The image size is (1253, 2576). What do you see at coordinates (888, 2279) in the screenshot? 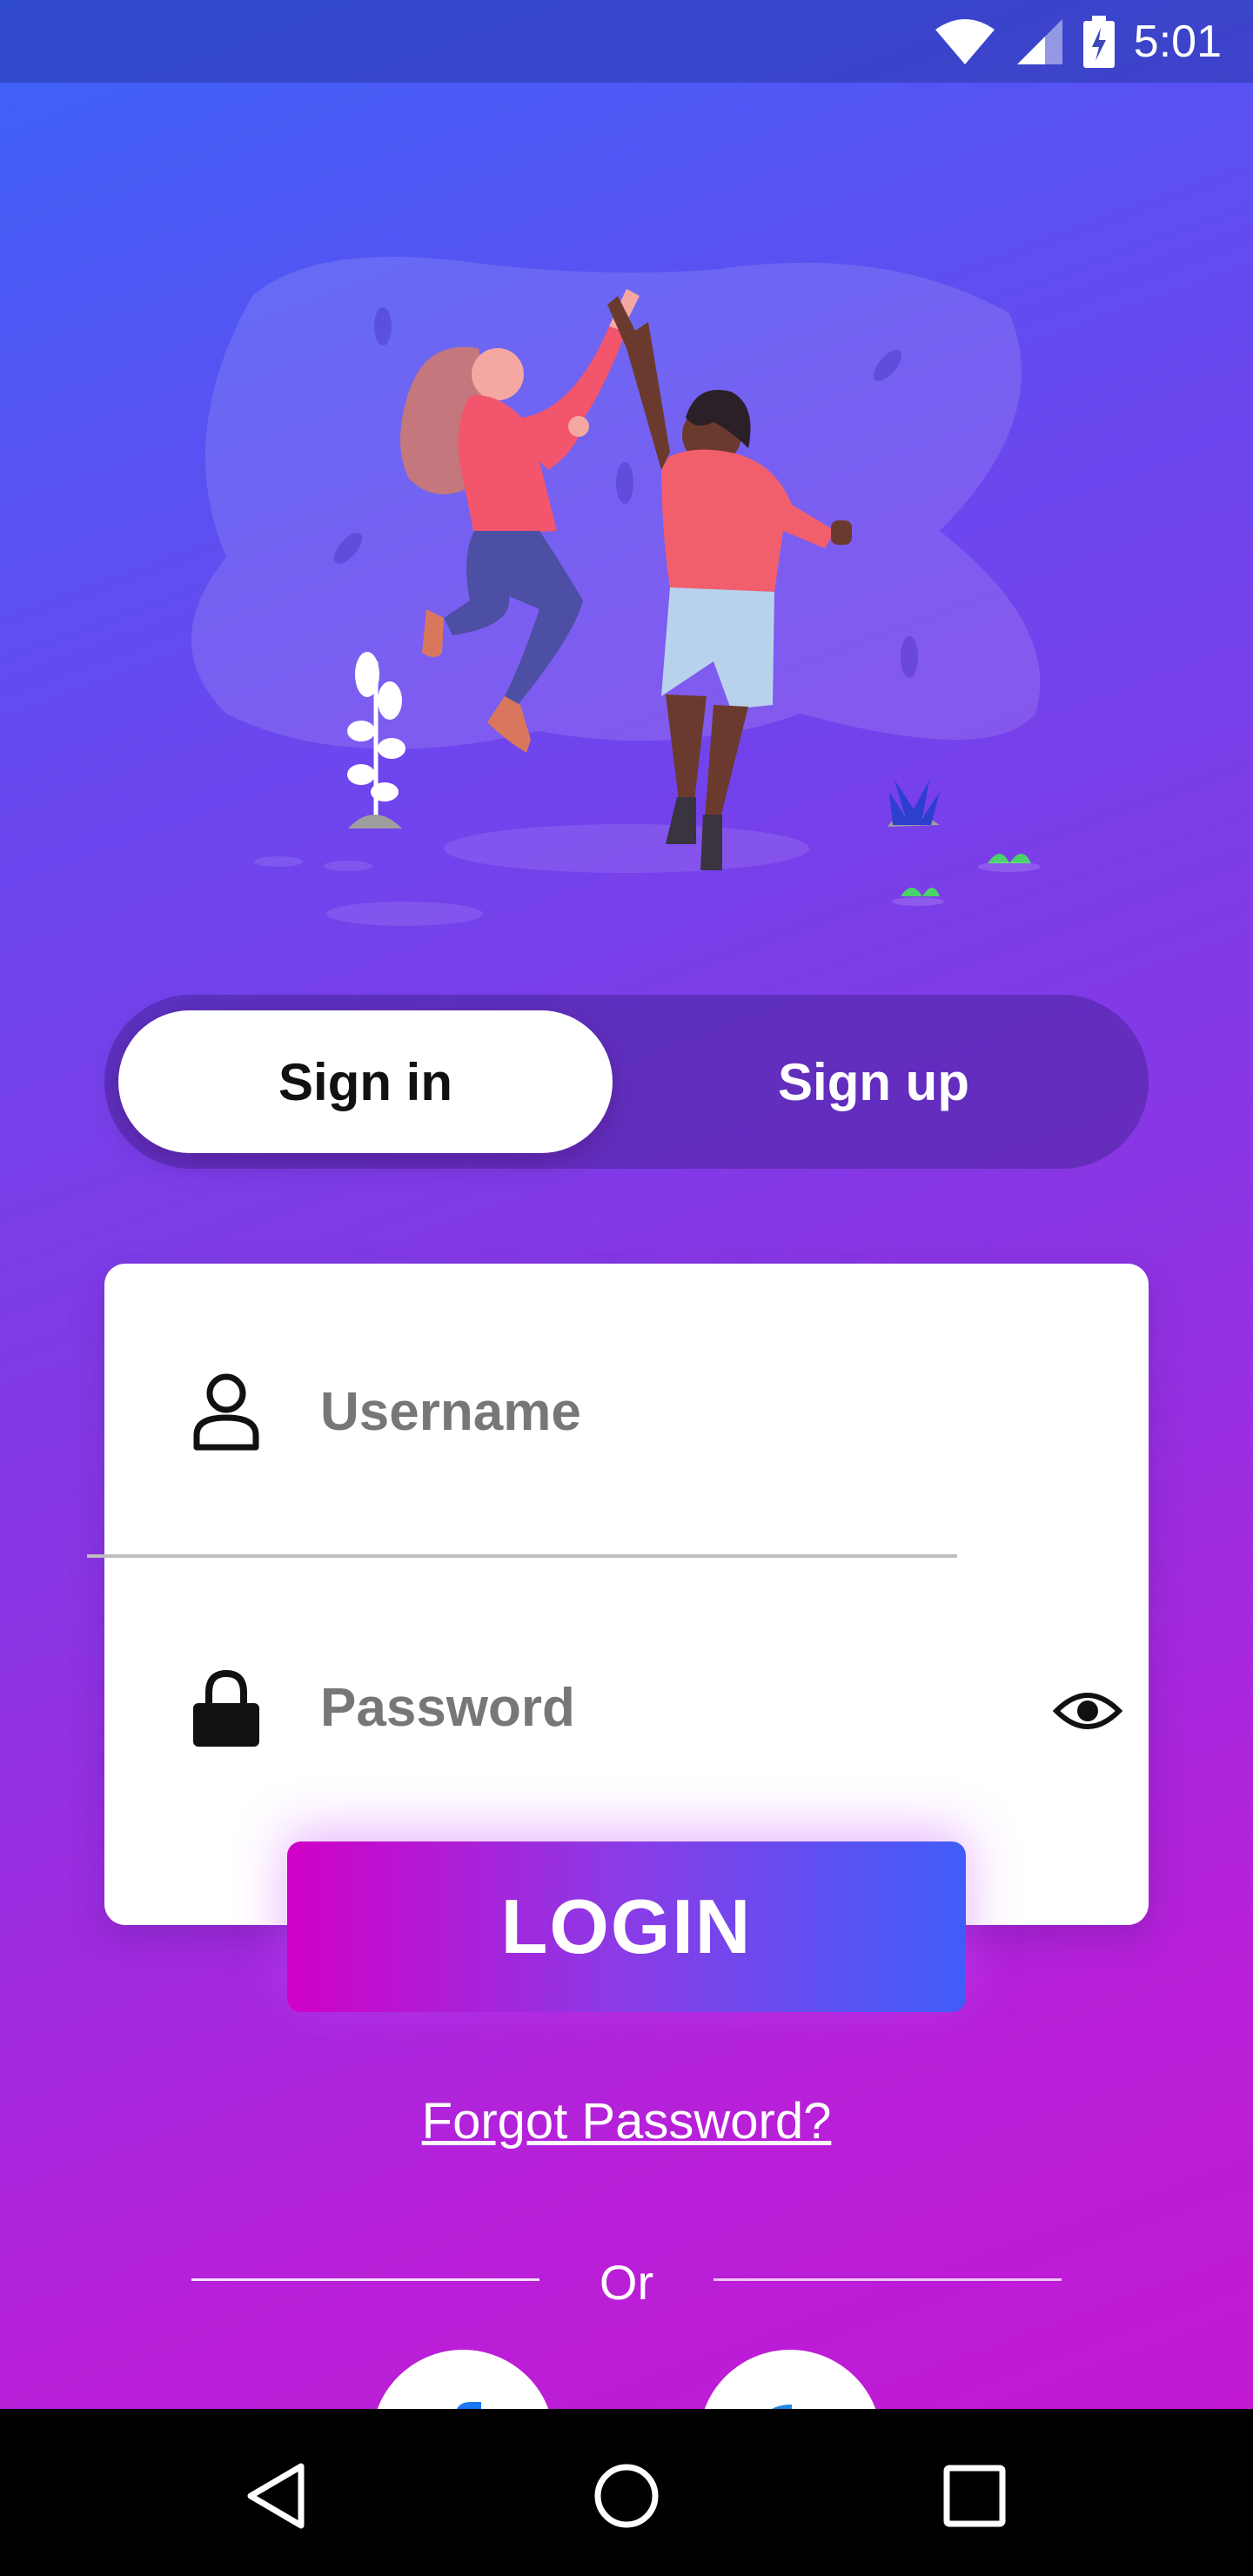
I see `divider-line-right` at bounding box center [888, 2279].